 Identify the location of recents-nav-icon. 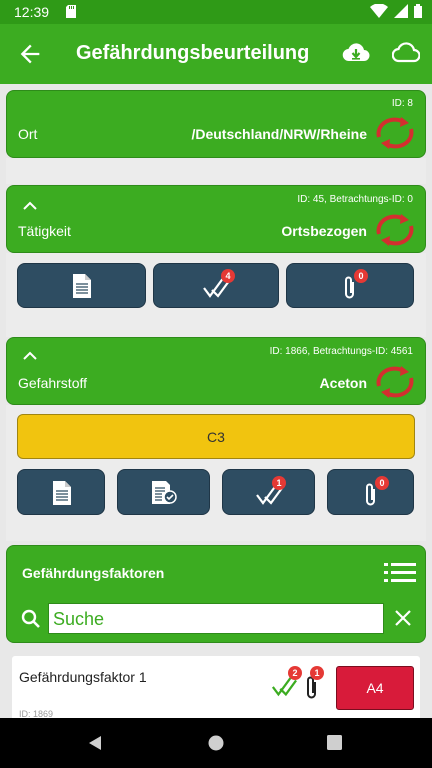
(334, 742).